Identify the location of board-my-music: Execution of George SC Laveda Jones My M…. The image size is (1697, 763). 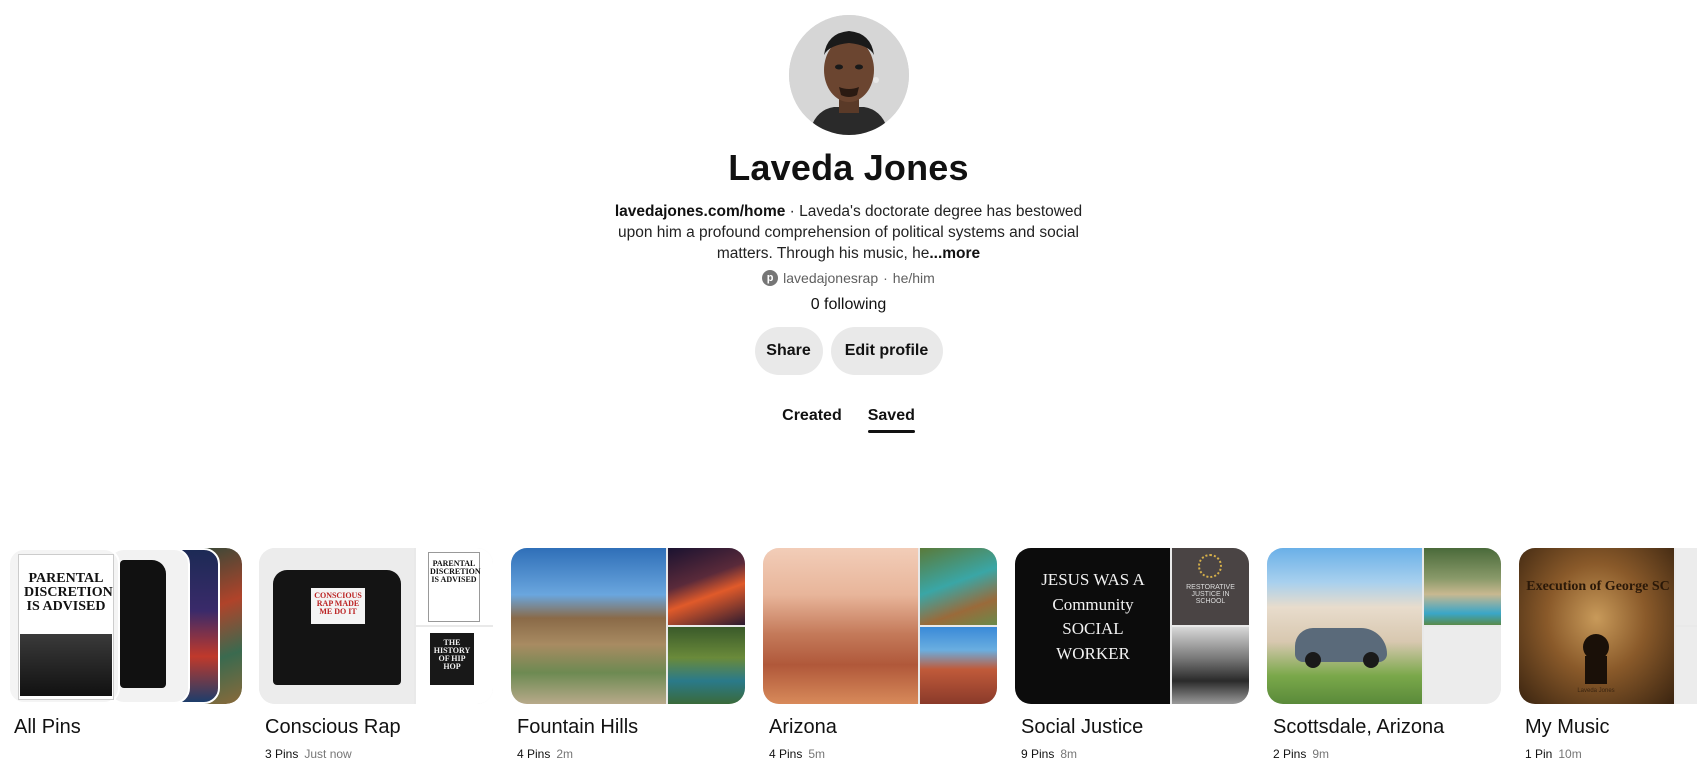
(1608, 654).